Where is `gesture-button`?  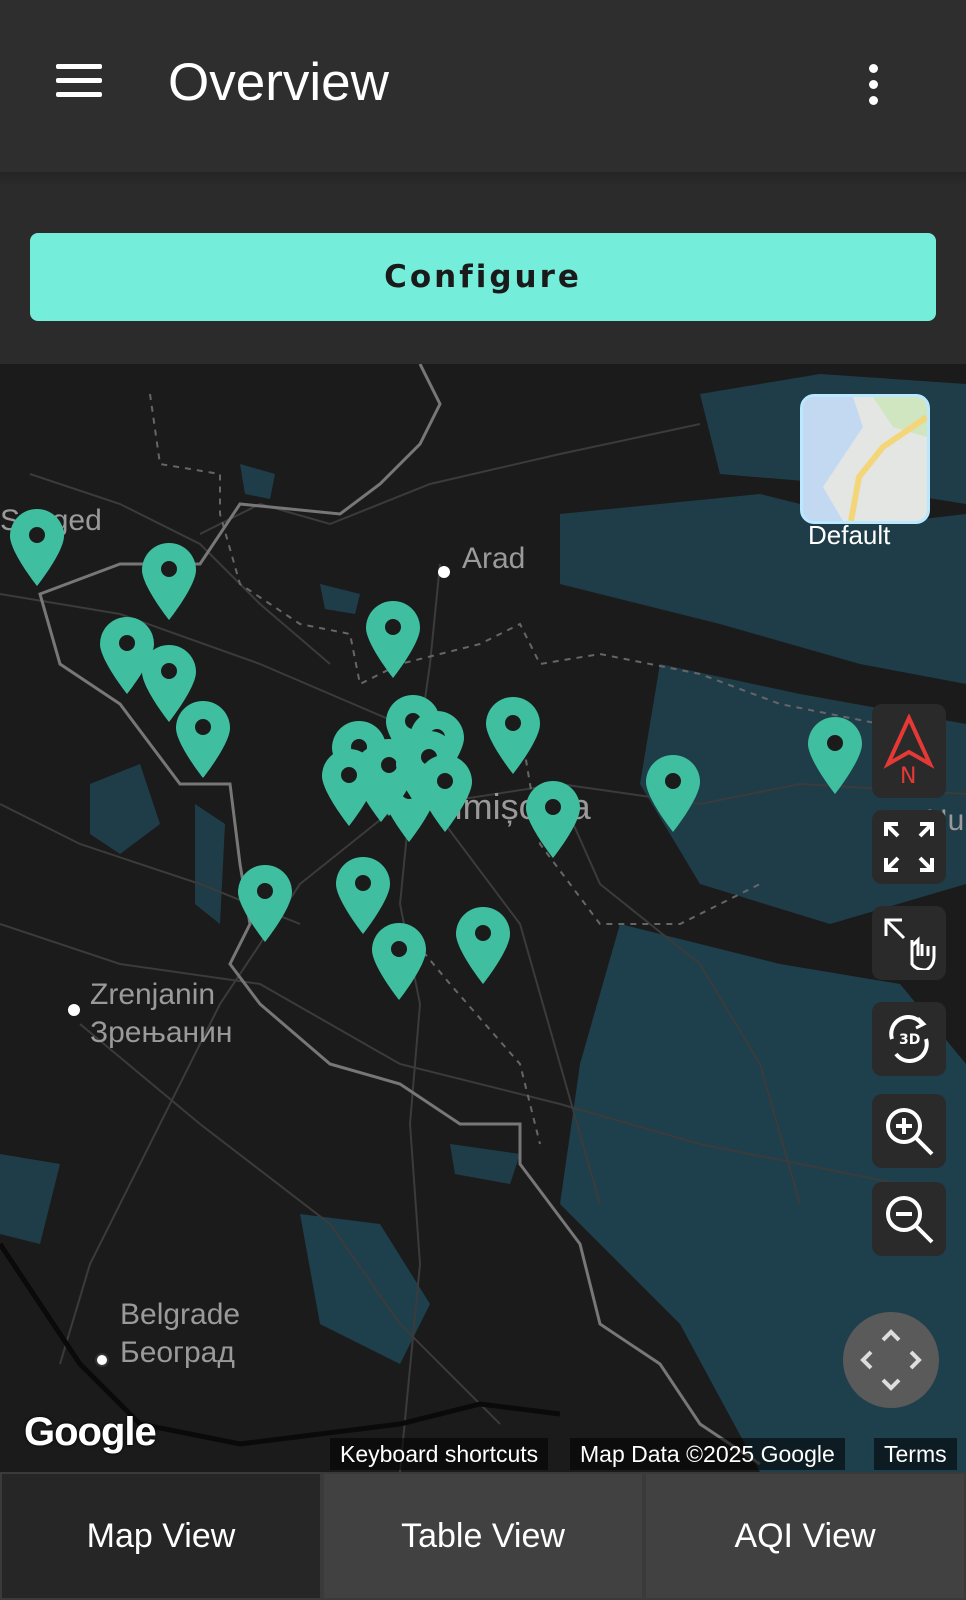
gesture-button is located at coordinates (909, 943).